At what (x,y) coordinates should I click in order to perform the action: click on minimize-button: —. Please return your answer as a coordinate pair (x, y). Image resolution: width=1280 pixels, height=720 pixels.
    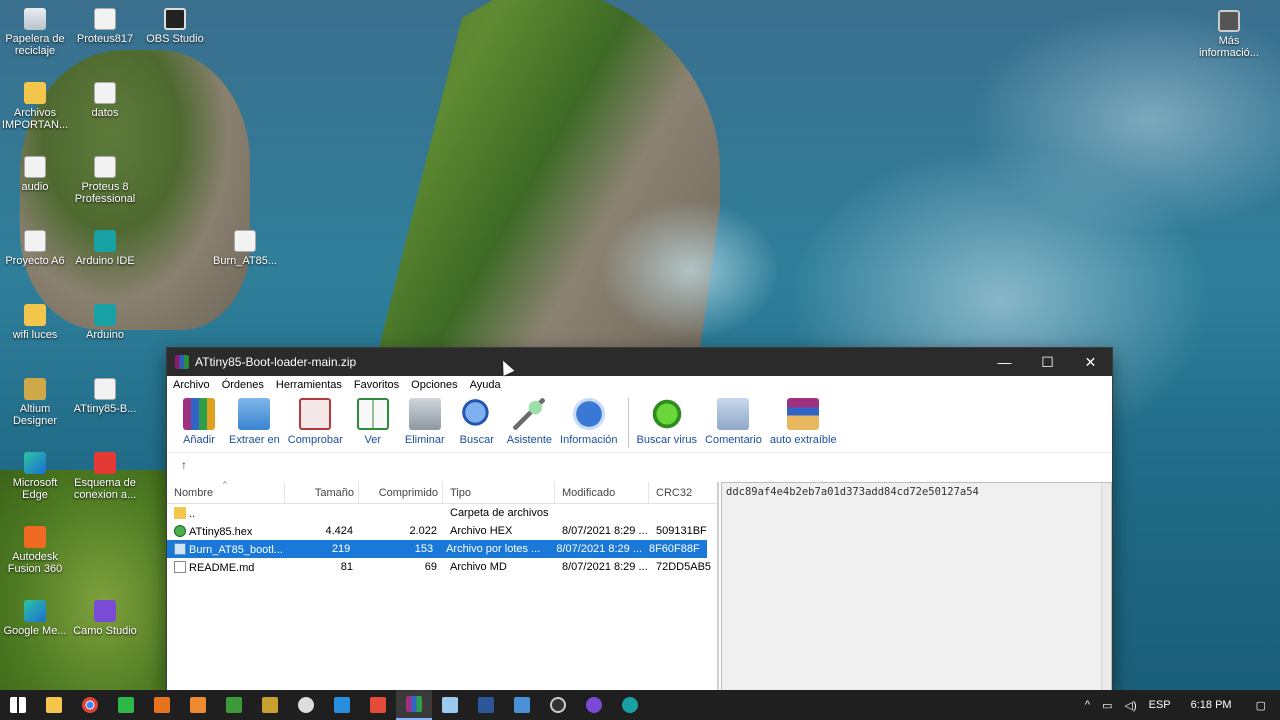
    Looking at the image, I should click on (1004, 362).